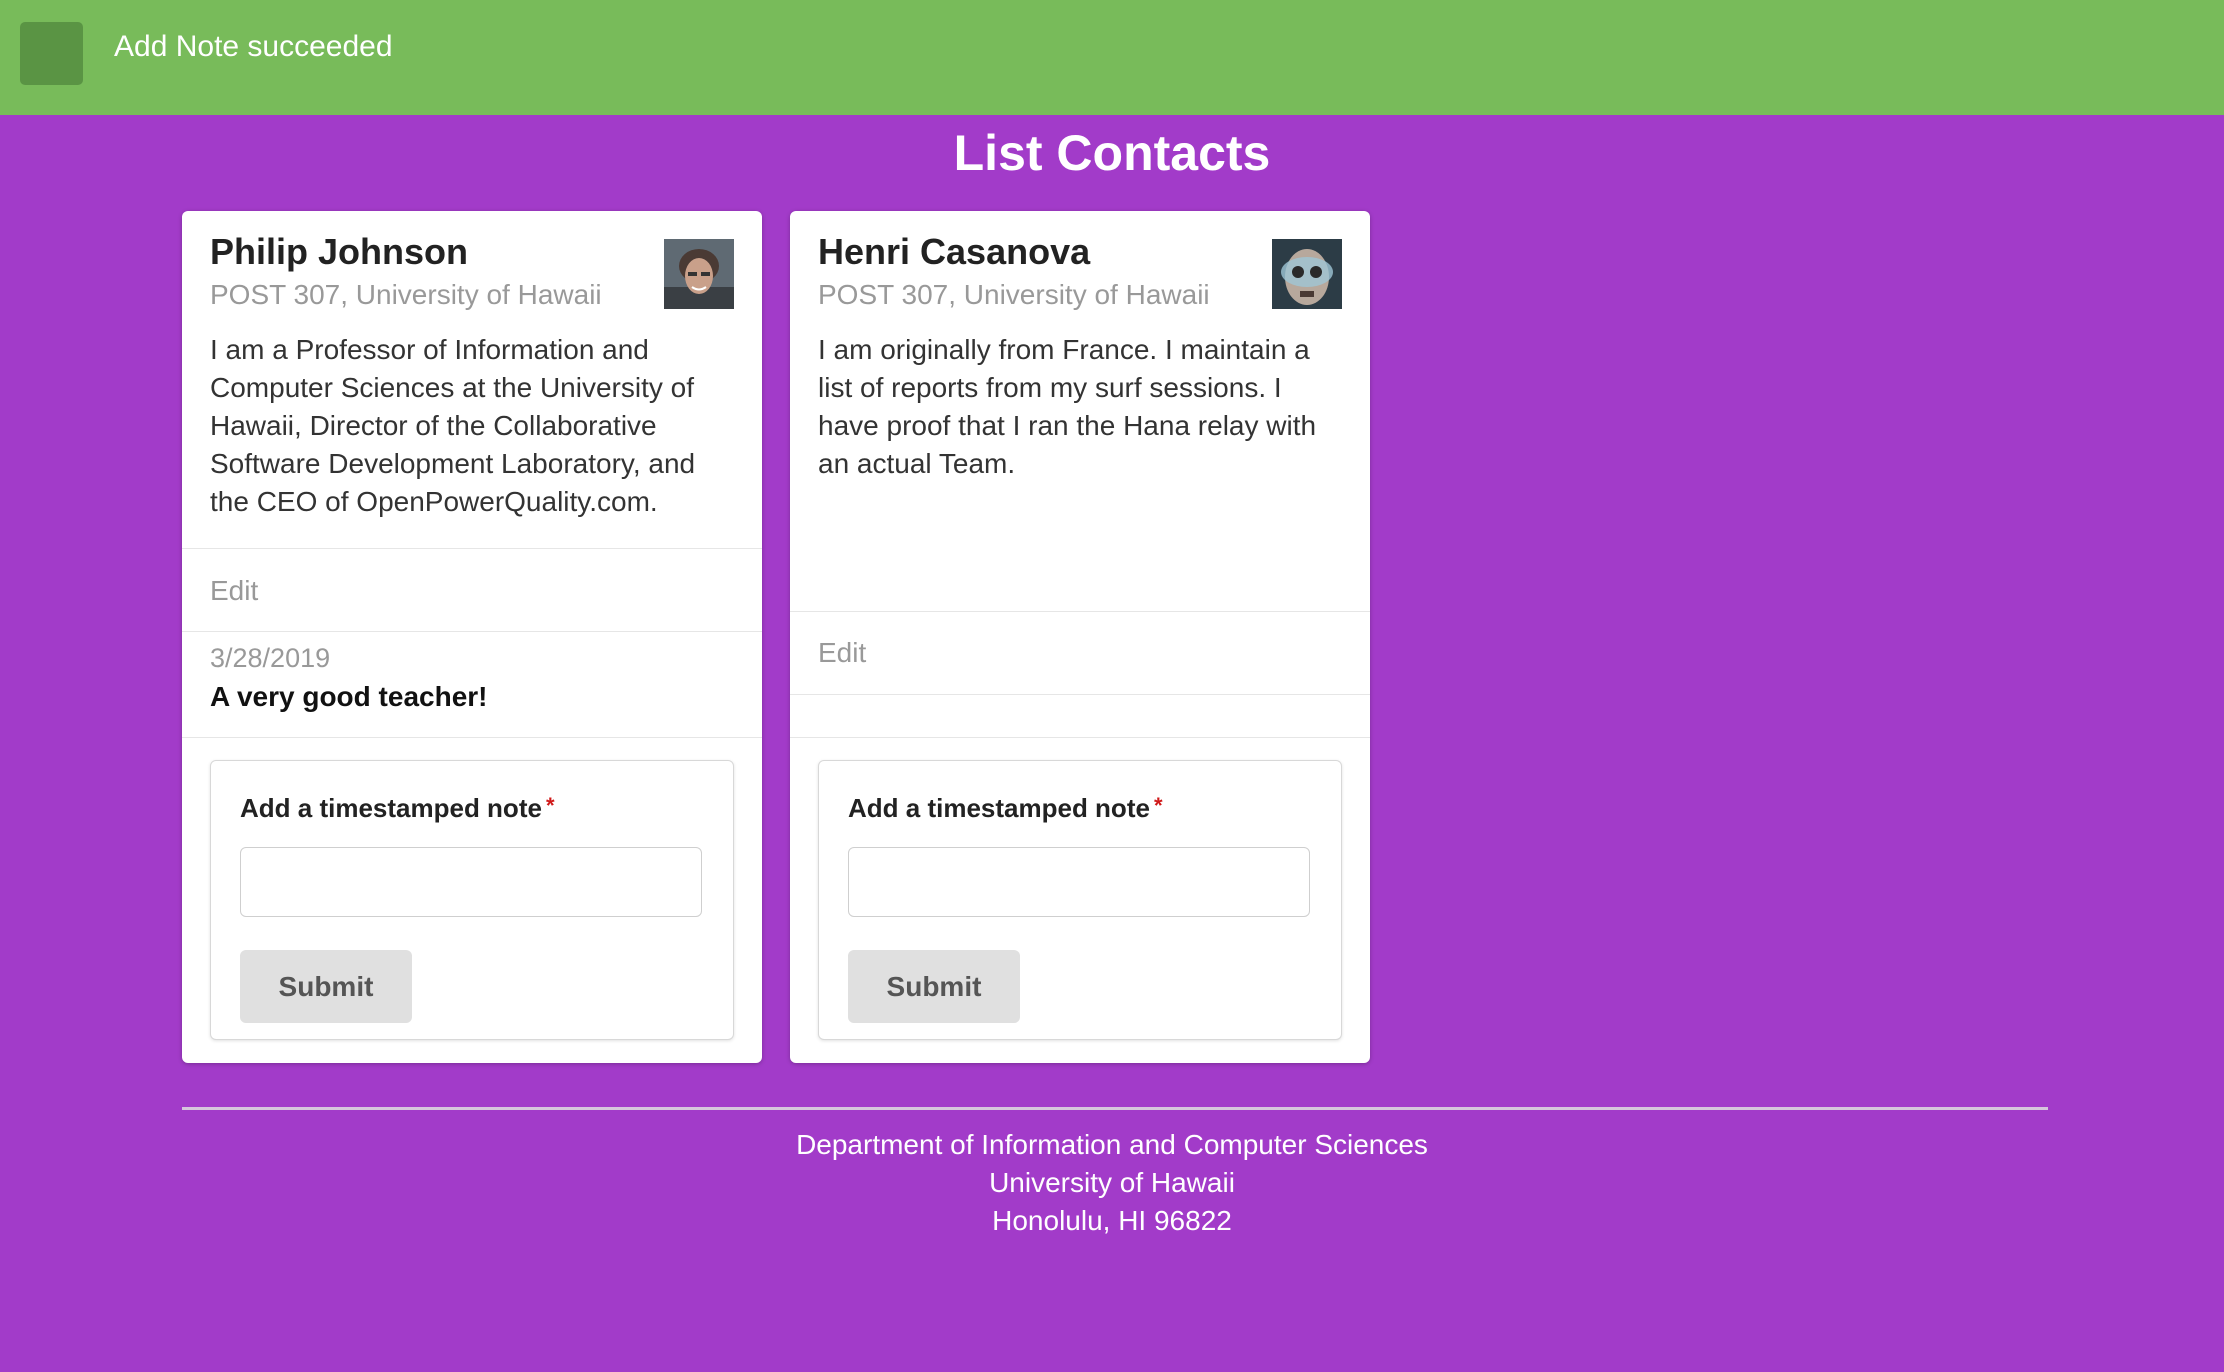  Describe the element at coordinates (270, 658) in the screenshot. I see `note-date: 3/28/2019` at that location.